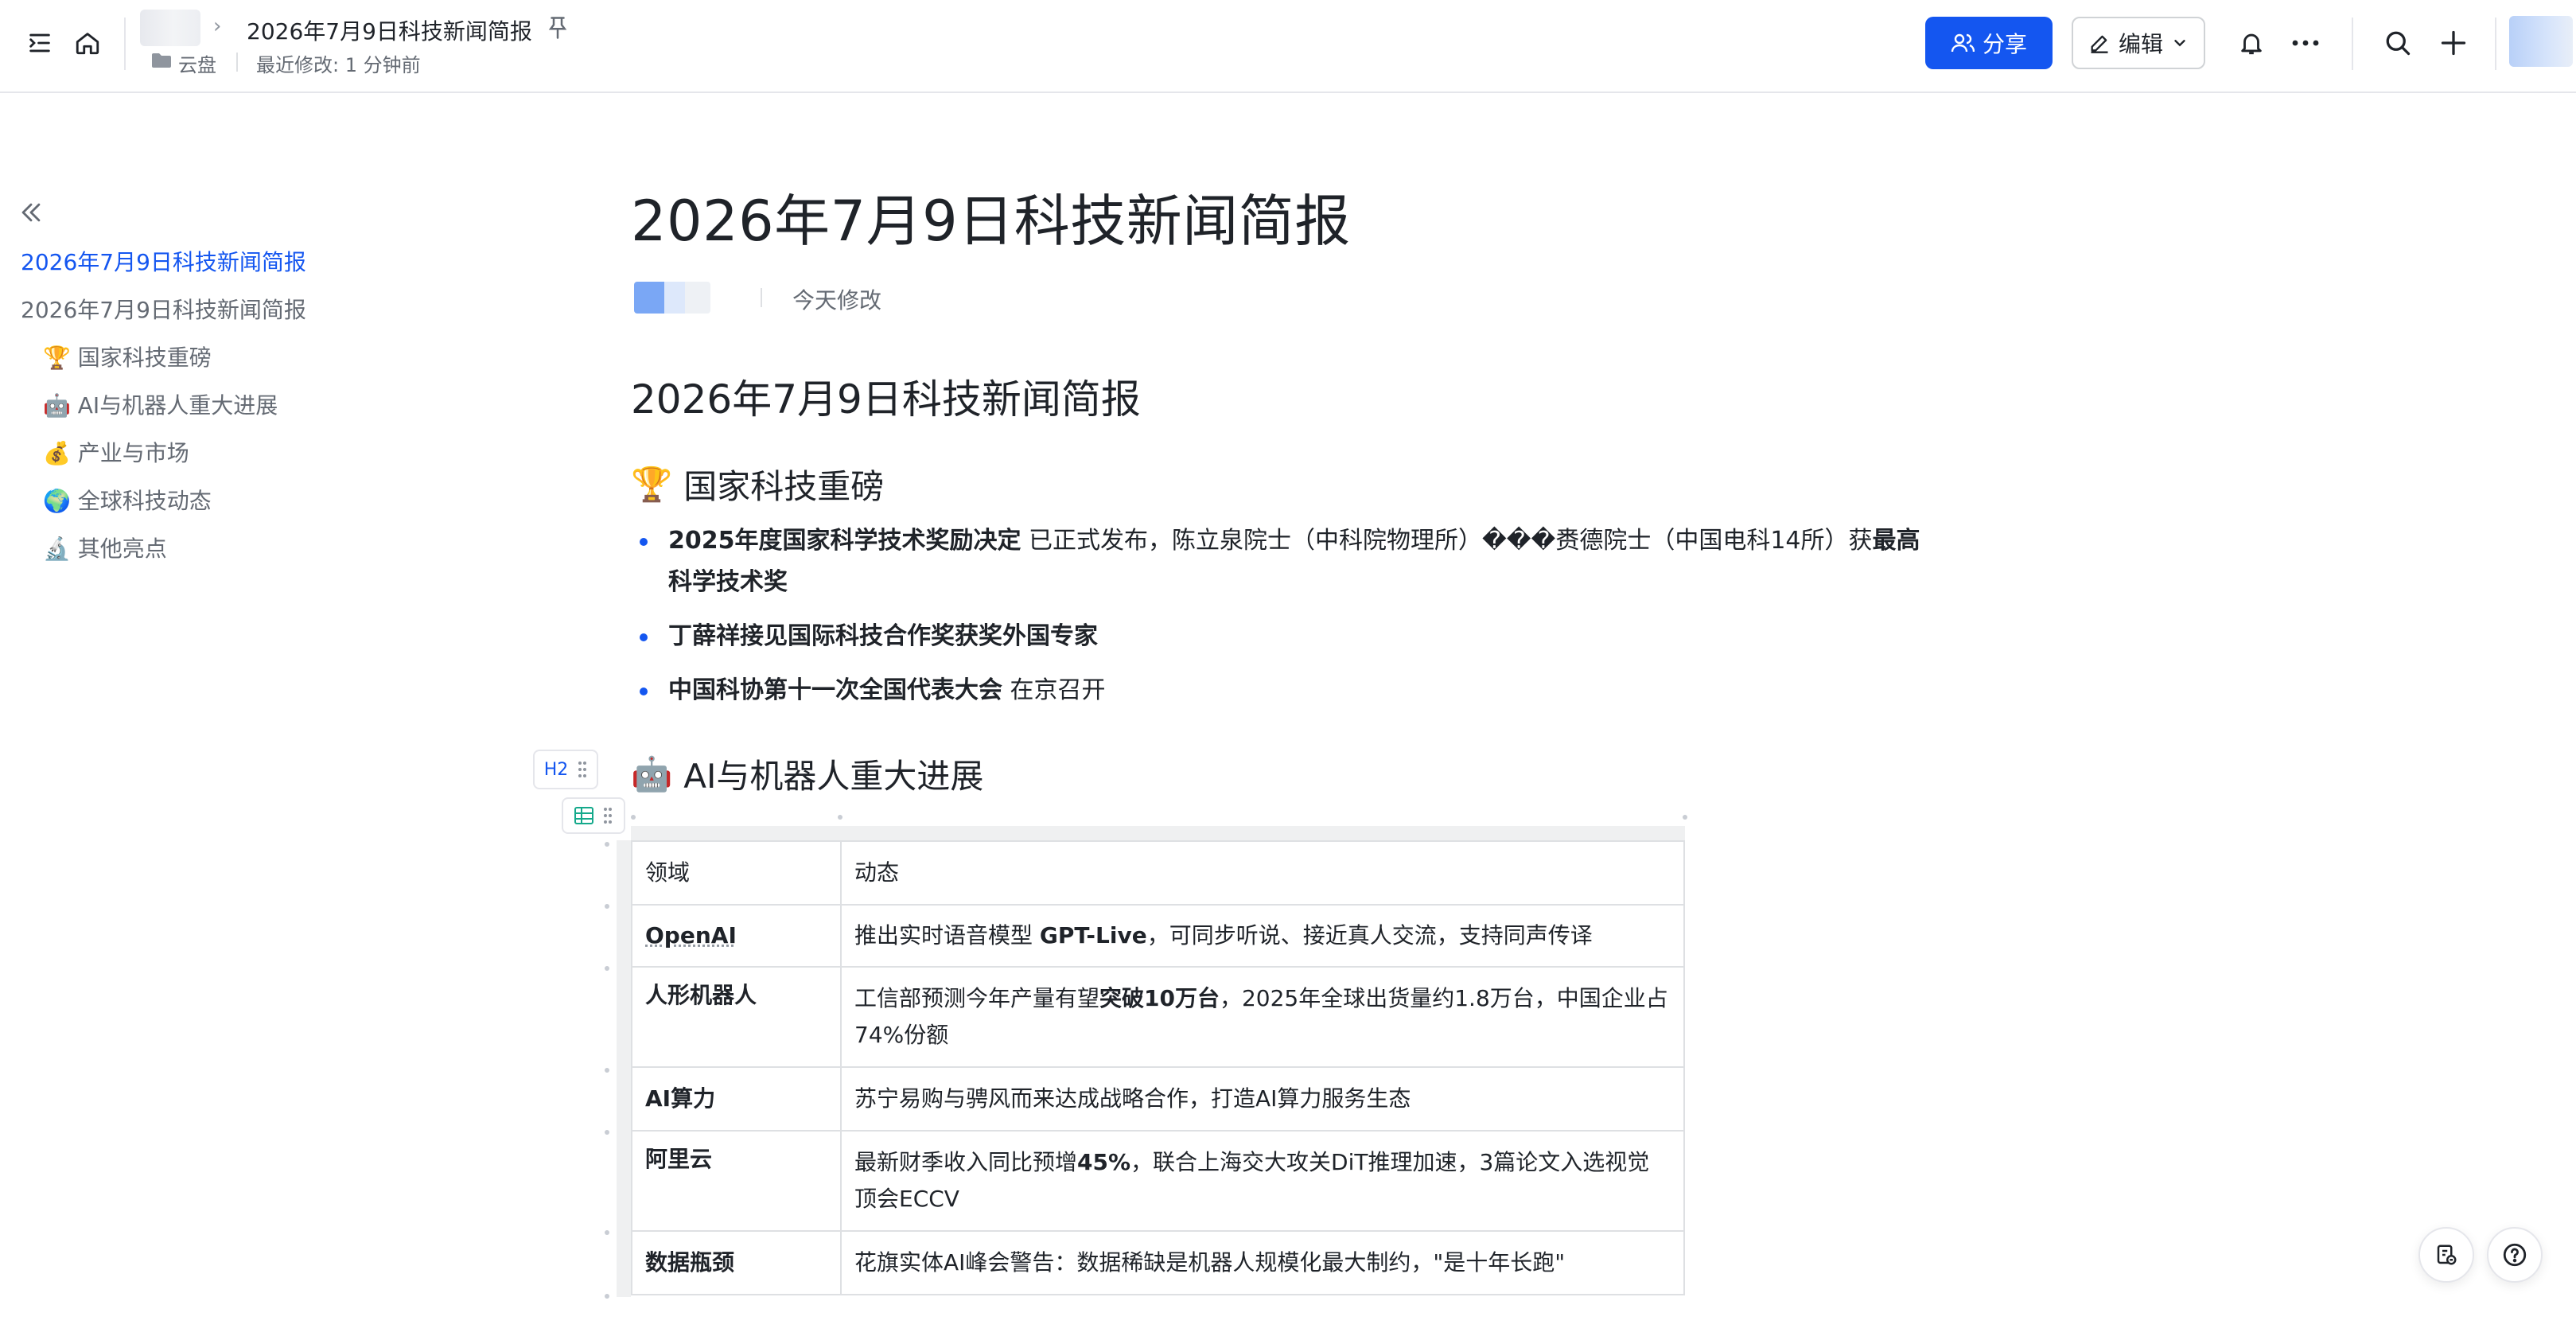 This screenshot has height=1340, width=2576. What do you see at coordinates (1262, 873) in the screenshot?
I see `table-header-cell: 动态` at bounding box center [1262, 873].